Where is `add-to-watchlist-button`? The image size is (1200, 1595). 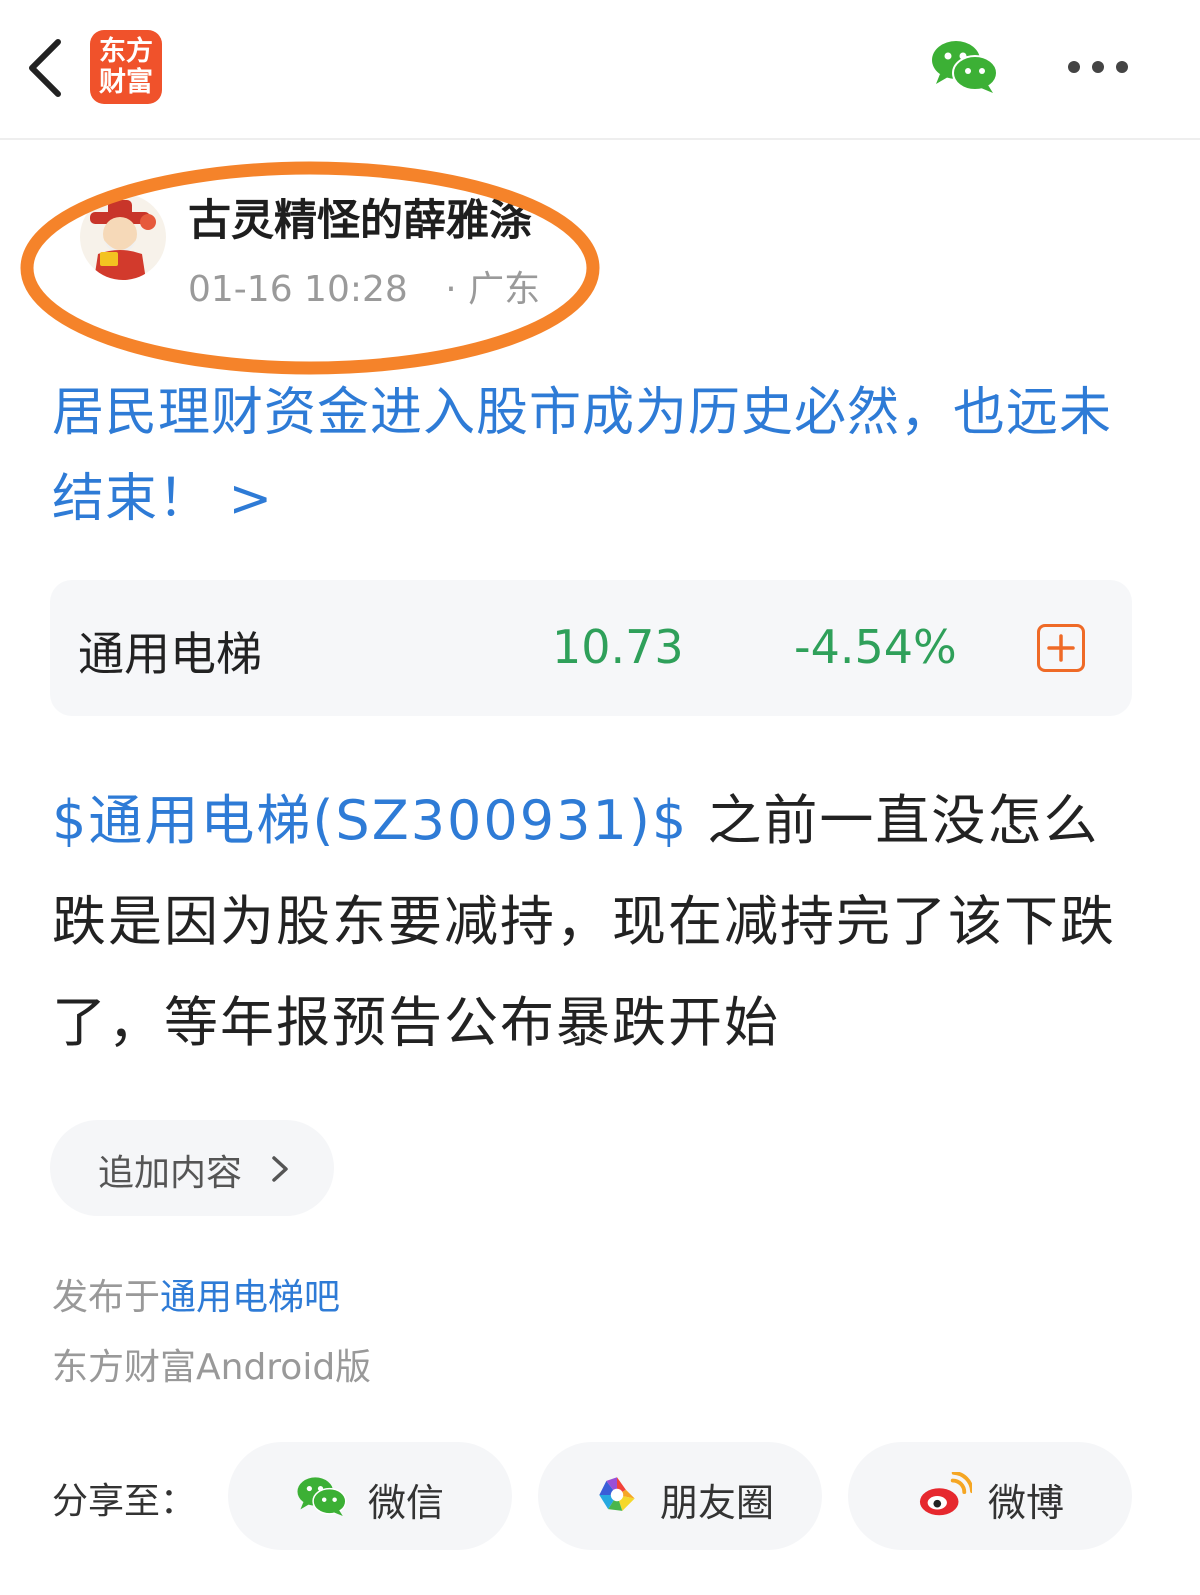 add-to-watchlist-button is located at coordinates (1061, 648).